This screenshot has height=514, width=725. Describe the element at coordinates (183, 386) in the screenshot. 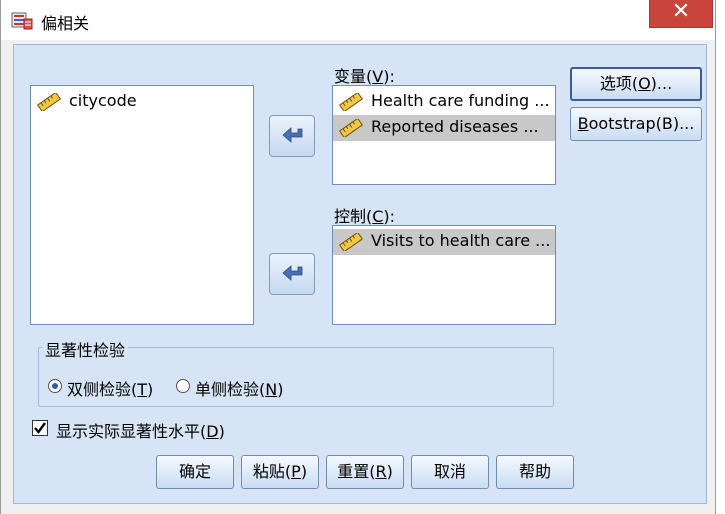

I see `one-tailed-radio` at that location.